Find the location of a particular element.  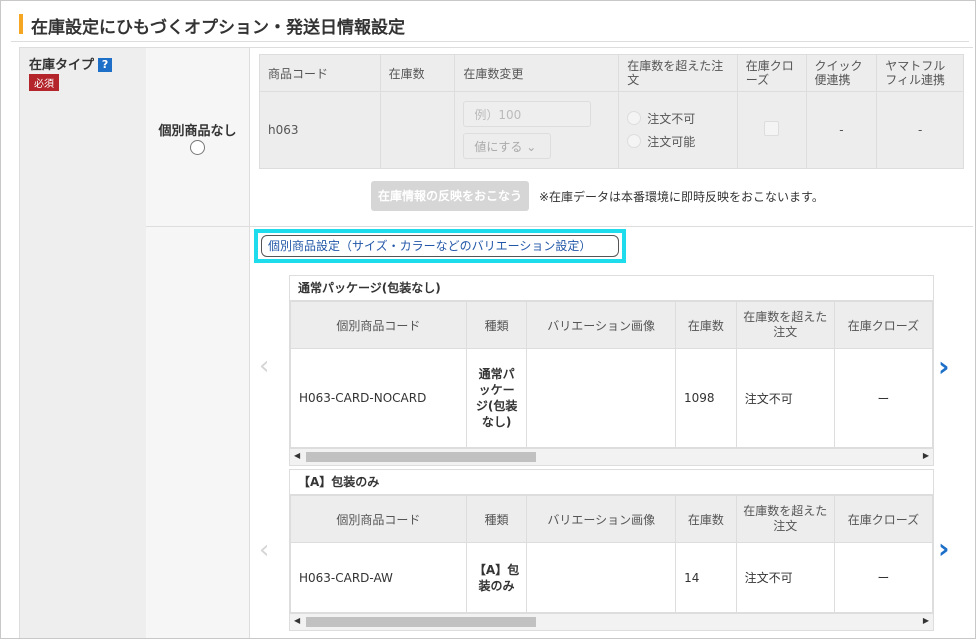

var-kind-cell: 通常パッケージ(包装なし) is located at coordinates (496, 398).